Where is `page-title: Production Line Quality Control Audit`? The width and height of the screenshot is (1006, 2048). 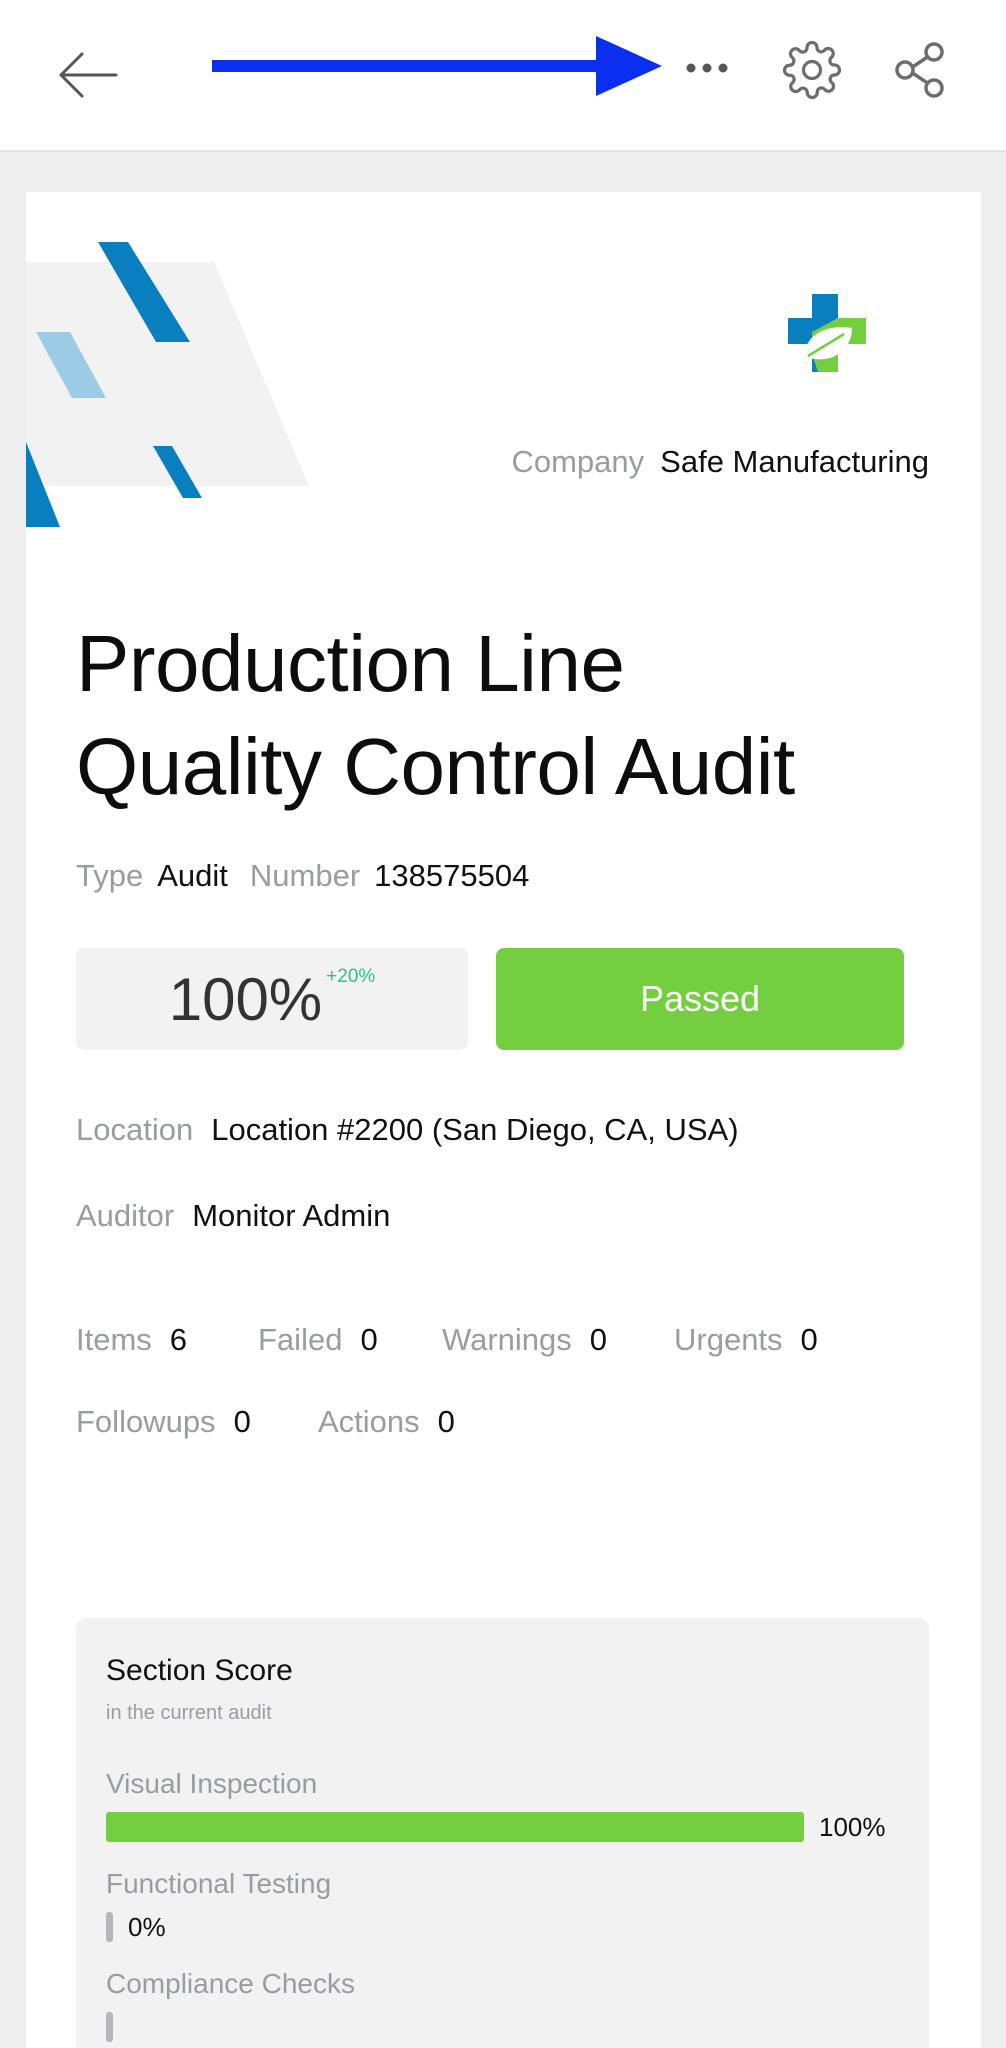 page-title: Production Line Quality Control Audit is located at coordinates (501, 715).